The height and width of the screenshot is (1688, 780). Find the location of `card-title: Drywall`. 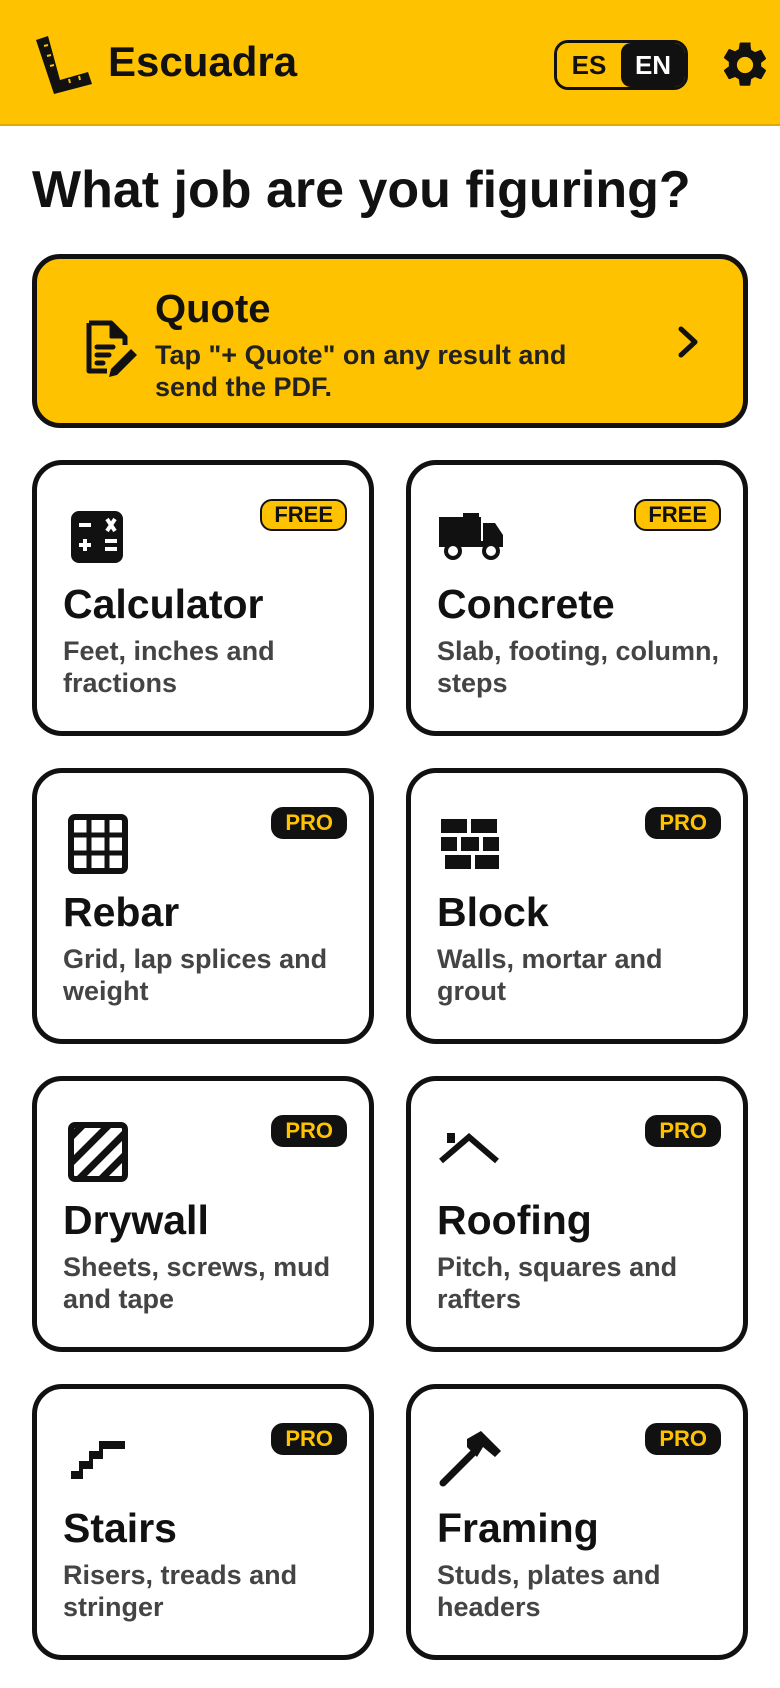

card-title: Drywall is located at coordinates (136, 1220).